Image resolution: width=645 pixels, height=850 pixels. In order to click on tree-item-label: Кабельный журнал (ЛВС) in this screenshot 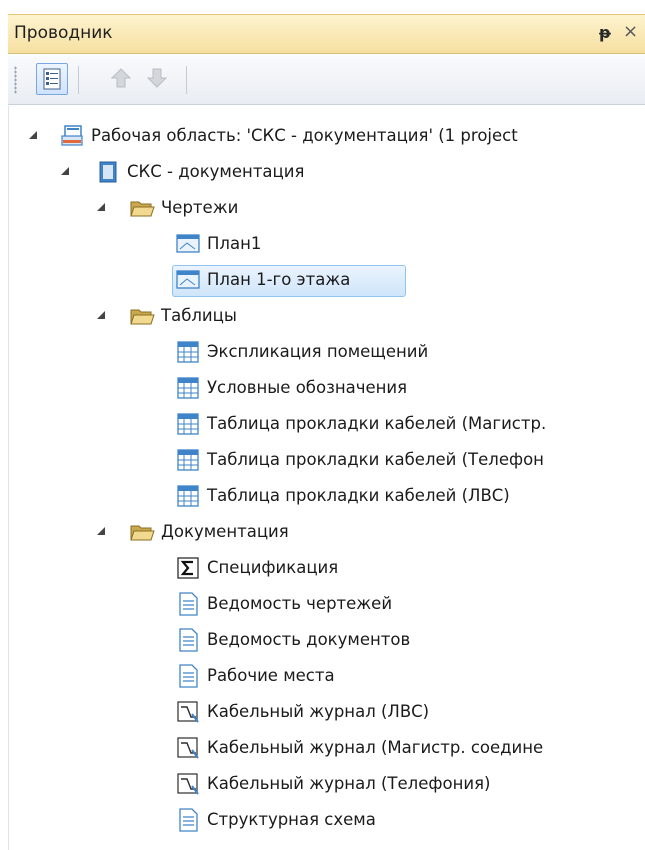, I will do `click(318, 711)`.